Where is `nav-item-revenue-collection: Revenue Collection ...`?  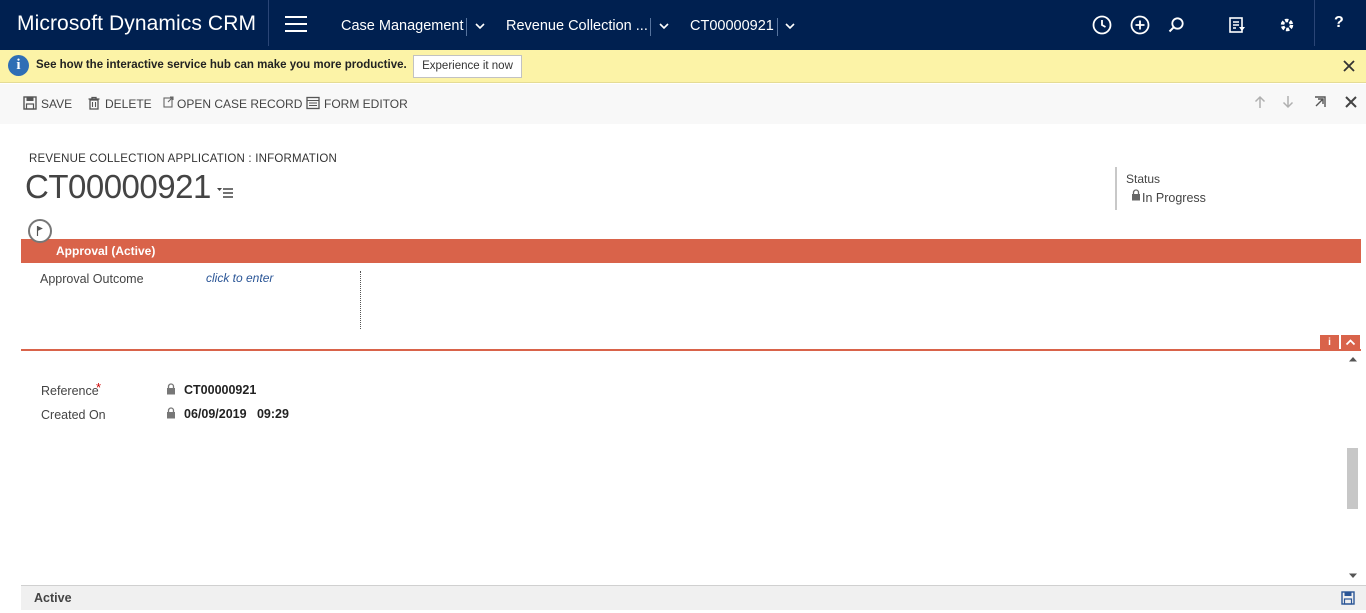 nav-item-revenue-collection: Revenue Collection ... is located at coordinates (577, 26).